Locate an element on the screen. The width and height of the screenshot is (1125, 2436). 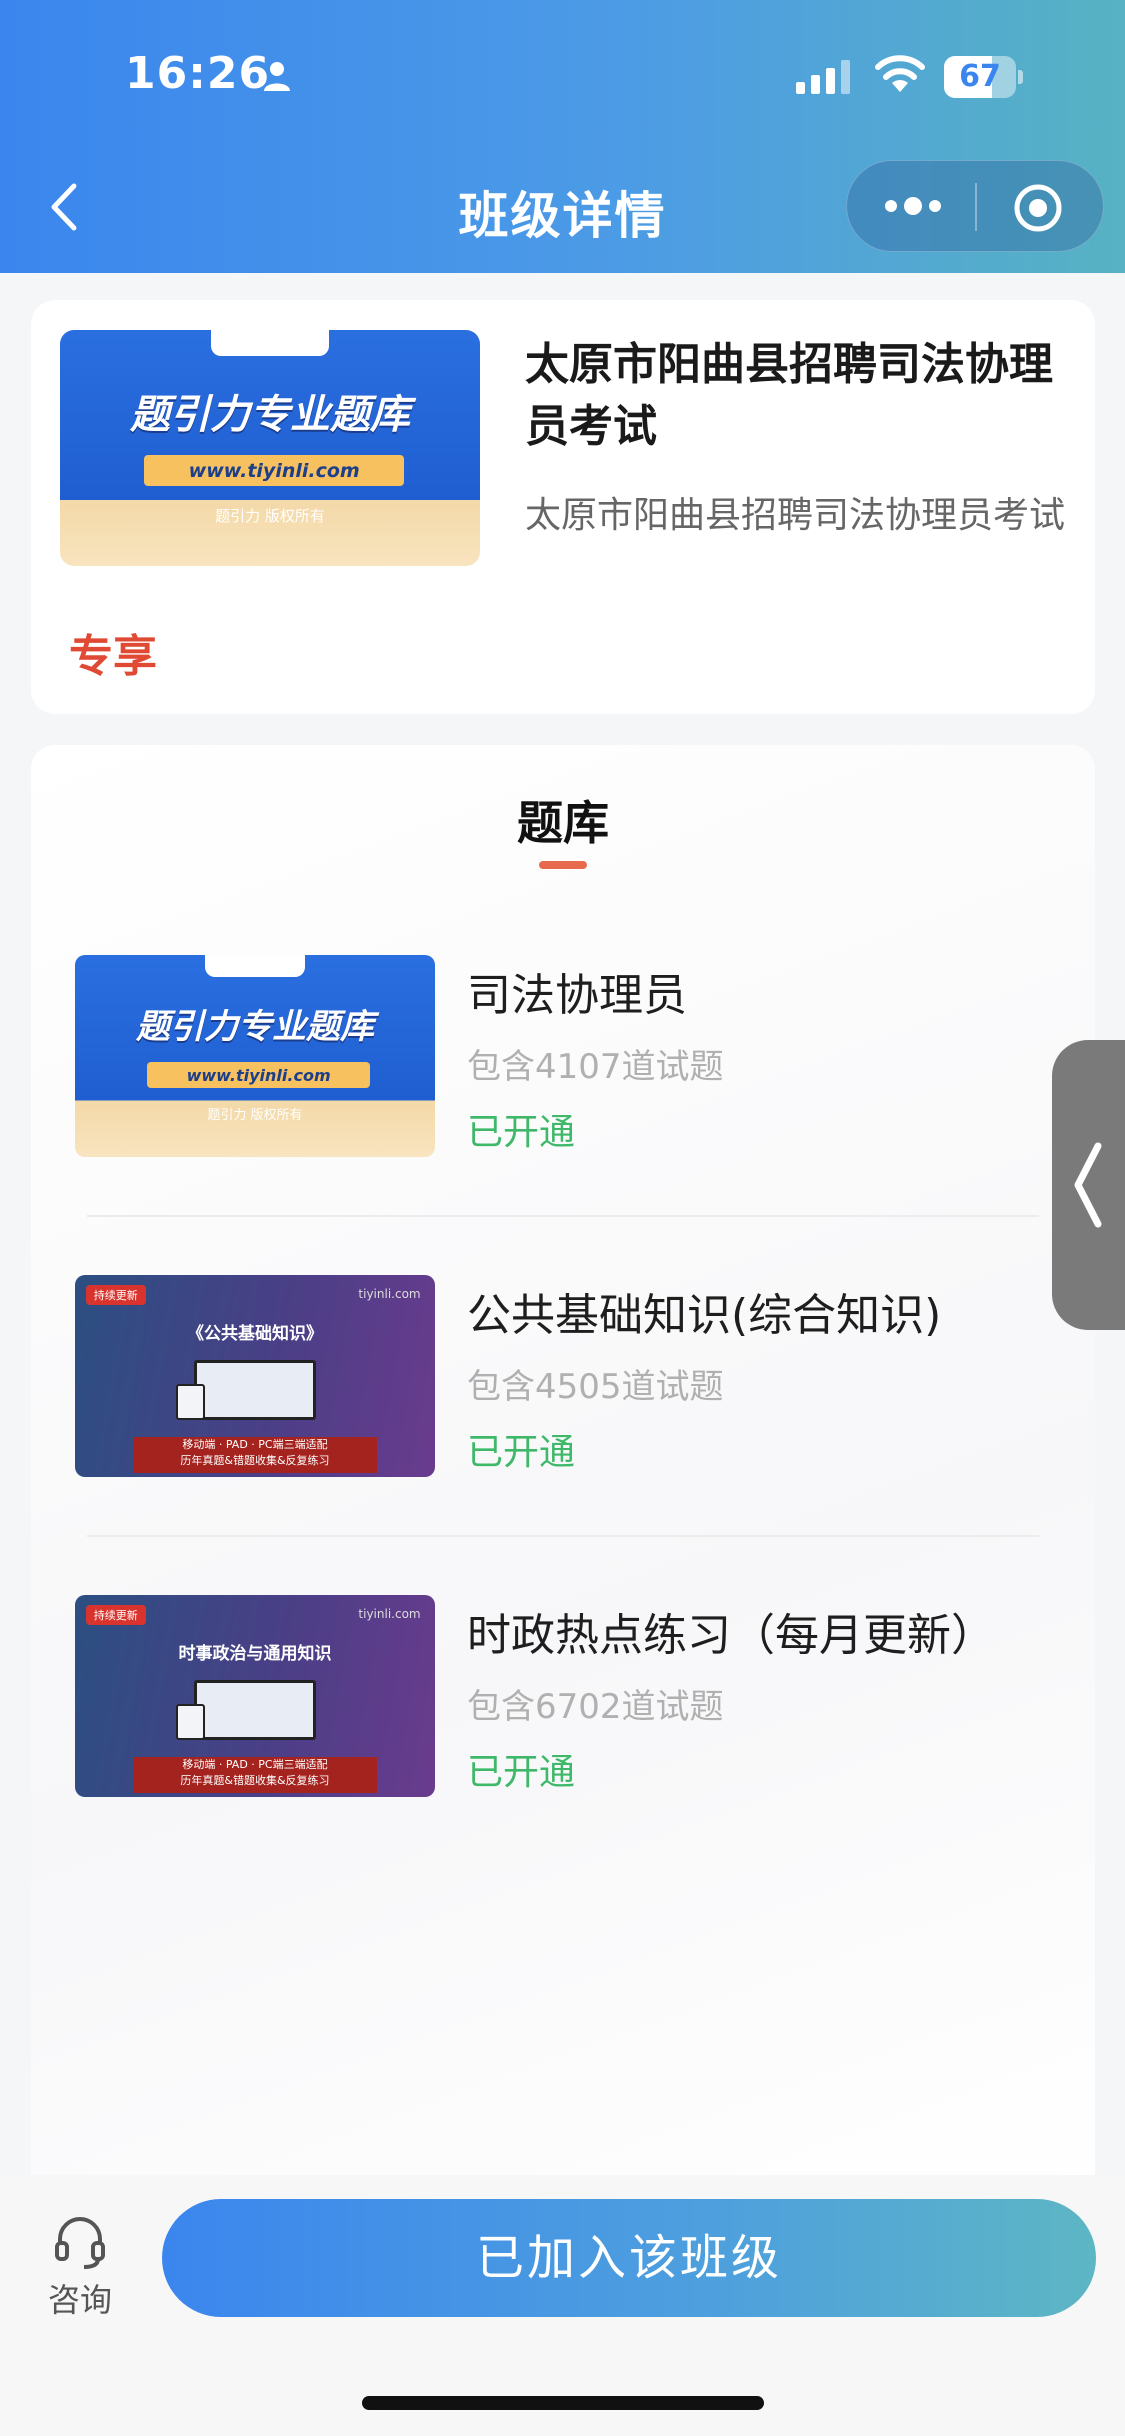
class-title: 太原市阳曲县招聘司法协理员考试 is located at coordinates (789, 395).